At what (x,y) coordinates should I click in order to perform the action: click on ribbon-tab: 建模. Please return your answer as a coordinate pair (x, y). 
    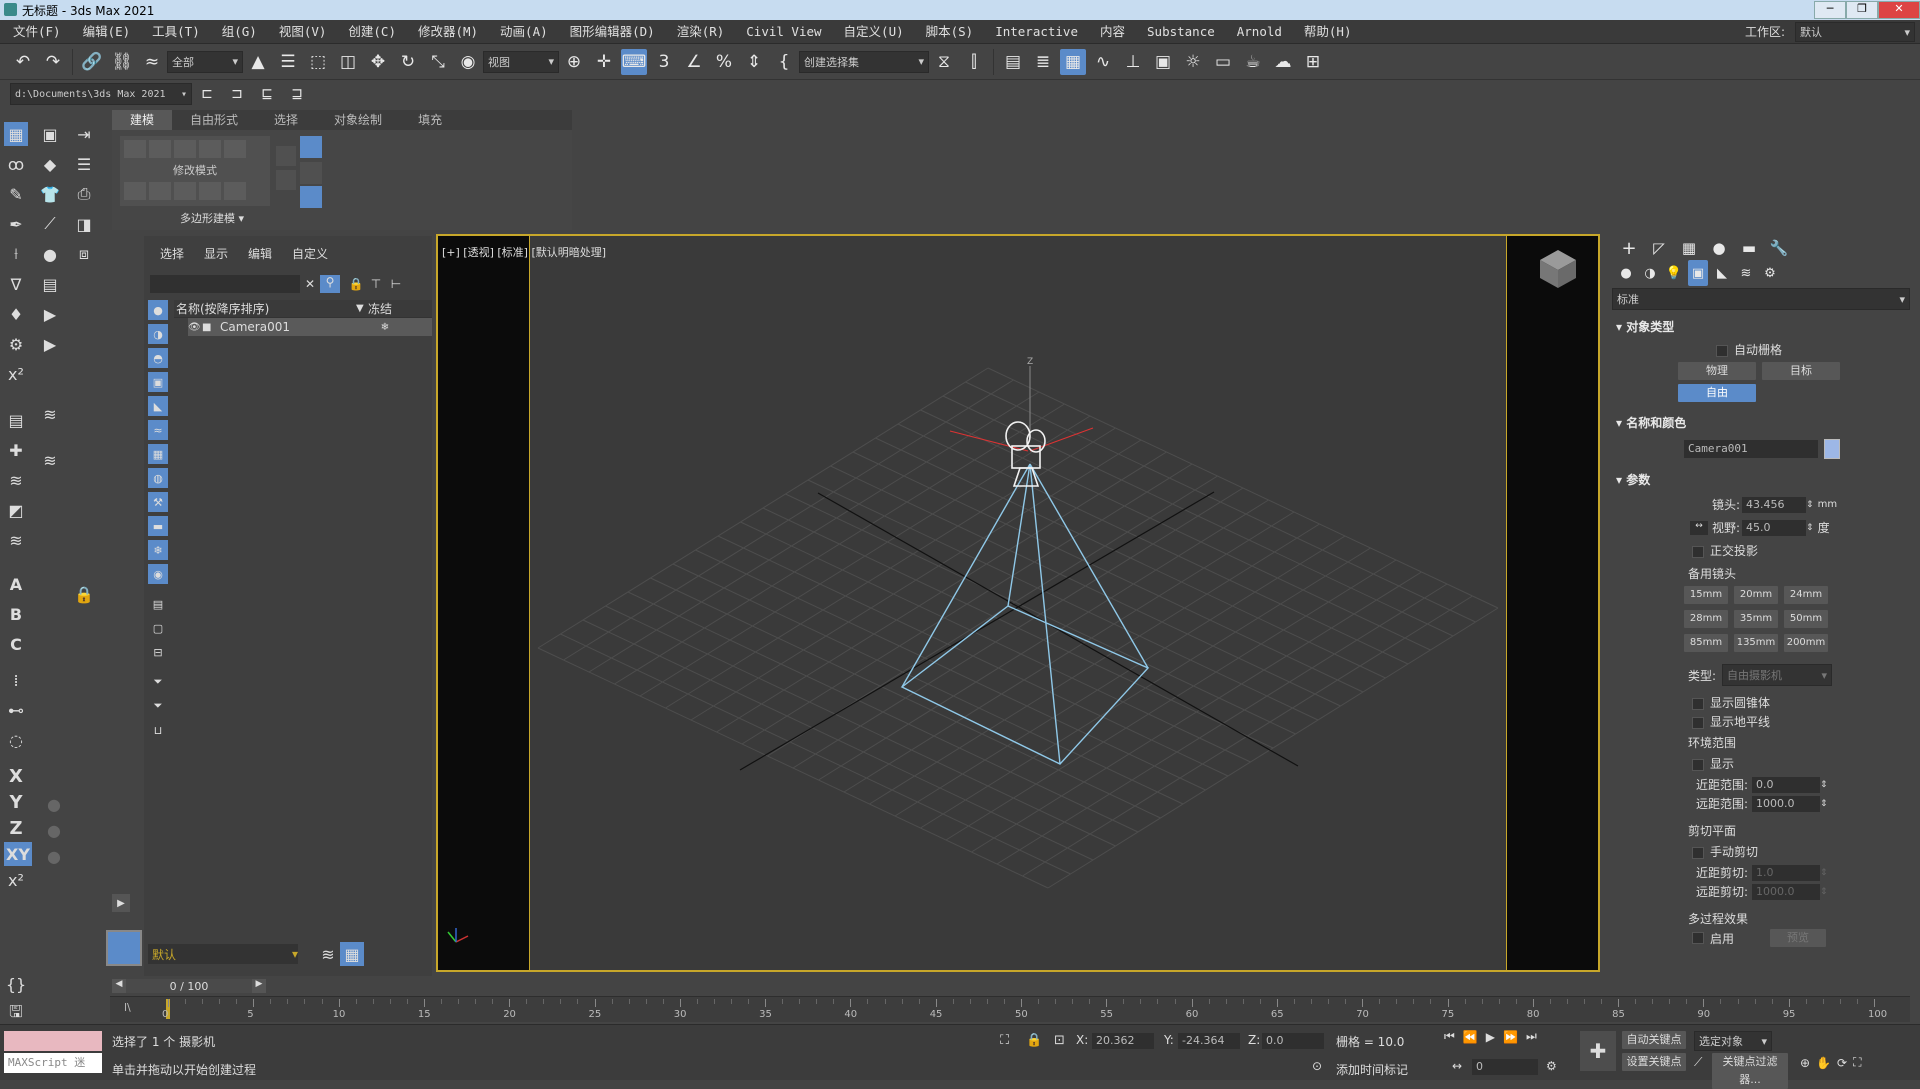
    Looking at the image, I should click on (142, 120).